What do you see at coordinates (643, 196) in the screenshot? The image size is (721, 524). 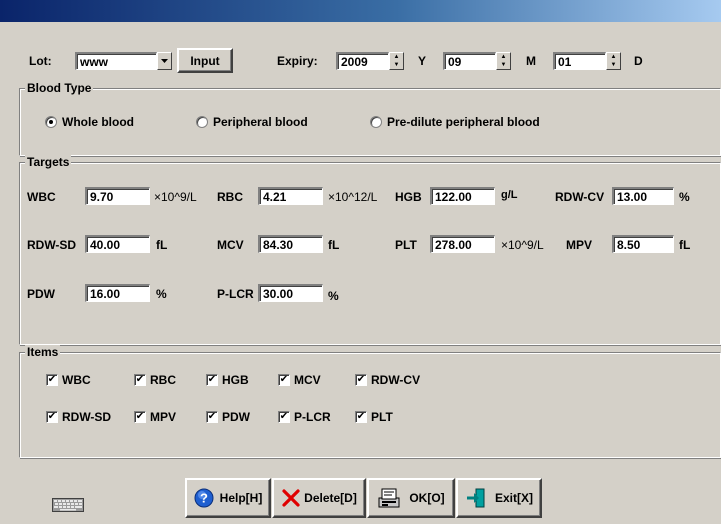 I see `target-input-rdw-cv: 13.00` at bounding box center [643, 196].